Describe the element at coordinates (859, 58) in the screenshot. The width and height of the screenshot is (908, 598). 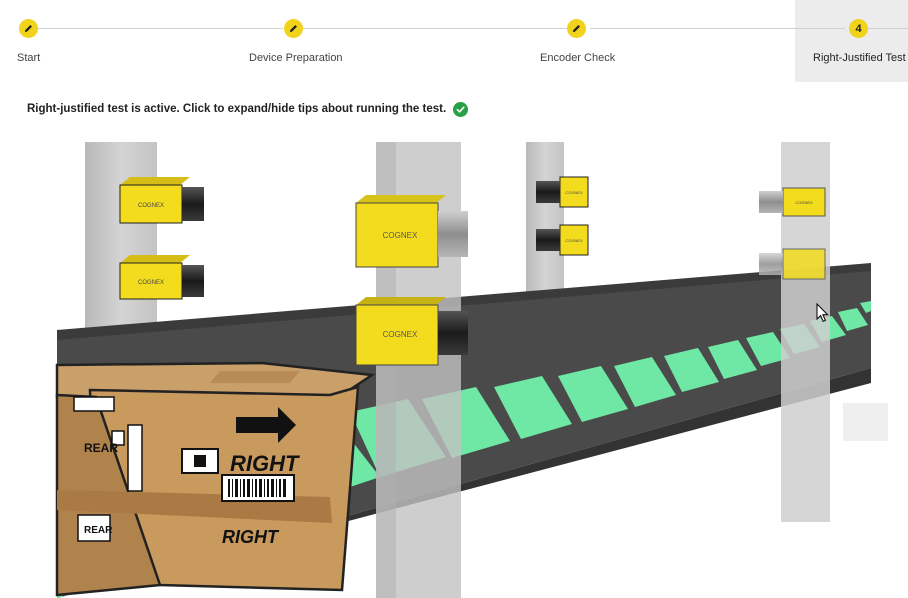
I see `step-label: Right-Justified Test` at that location.